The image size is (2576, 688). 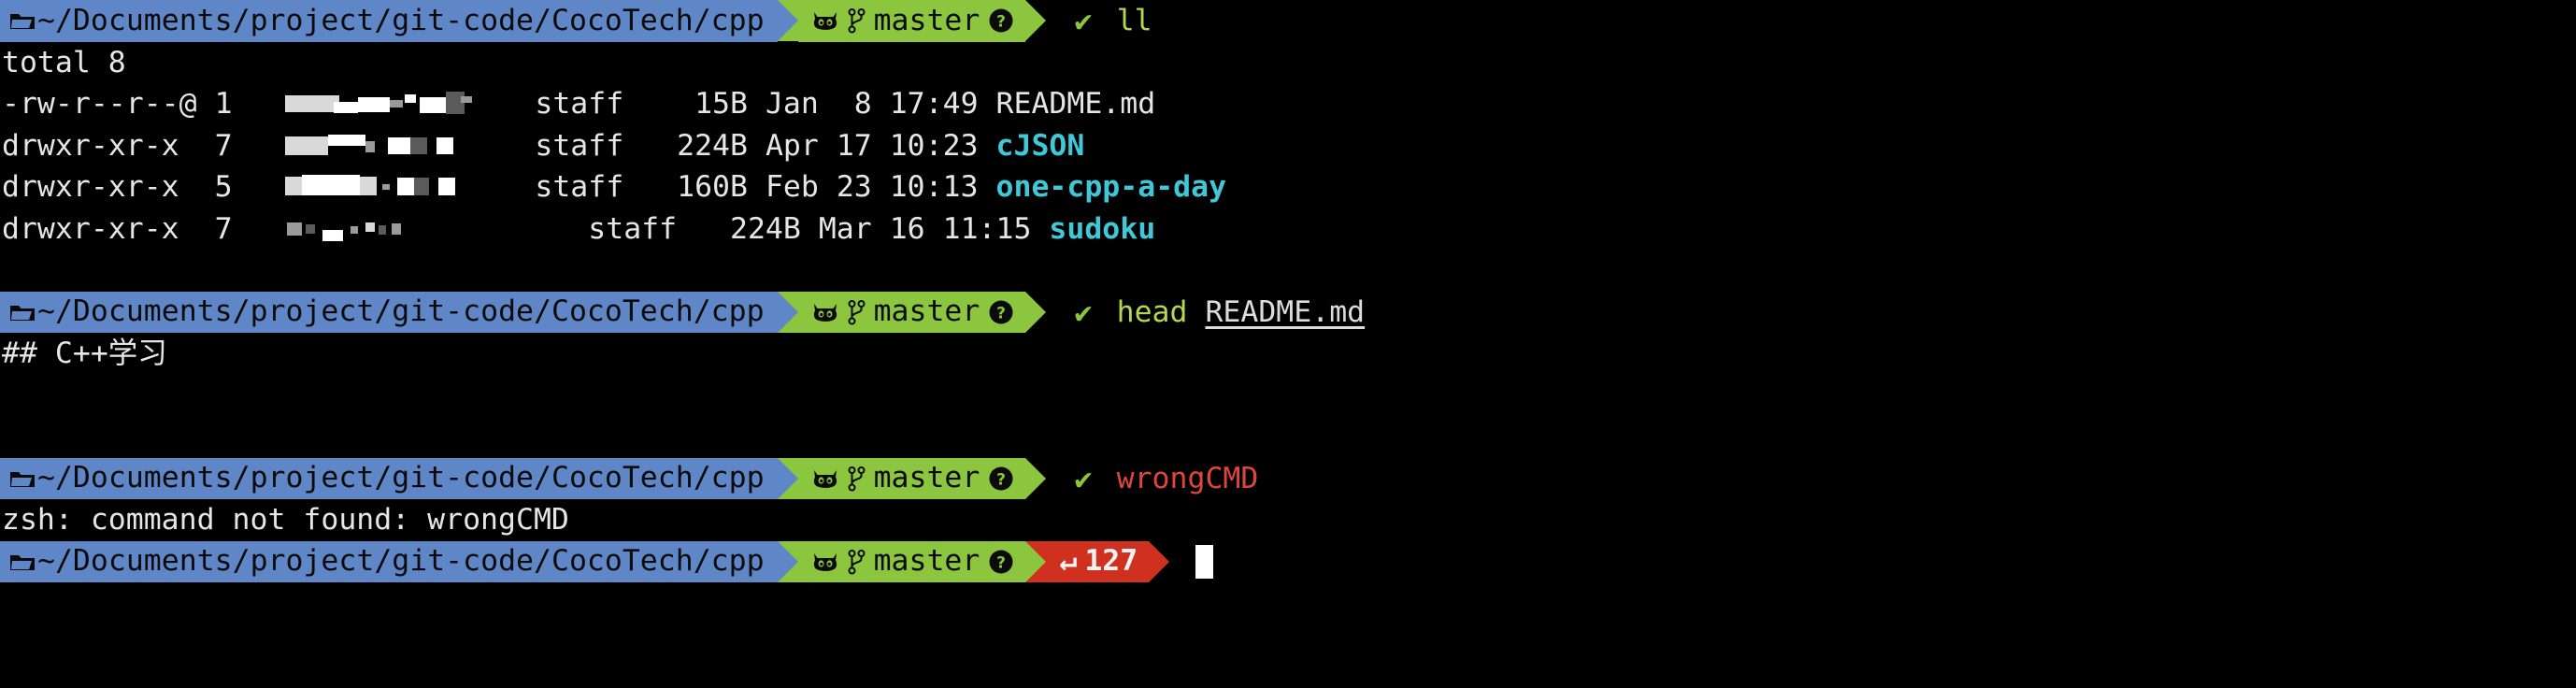 What do you see at coordinates (1036, 561) in the screenshot?
I see `prompt-separator-4b` at bounding box center [1036, 561].